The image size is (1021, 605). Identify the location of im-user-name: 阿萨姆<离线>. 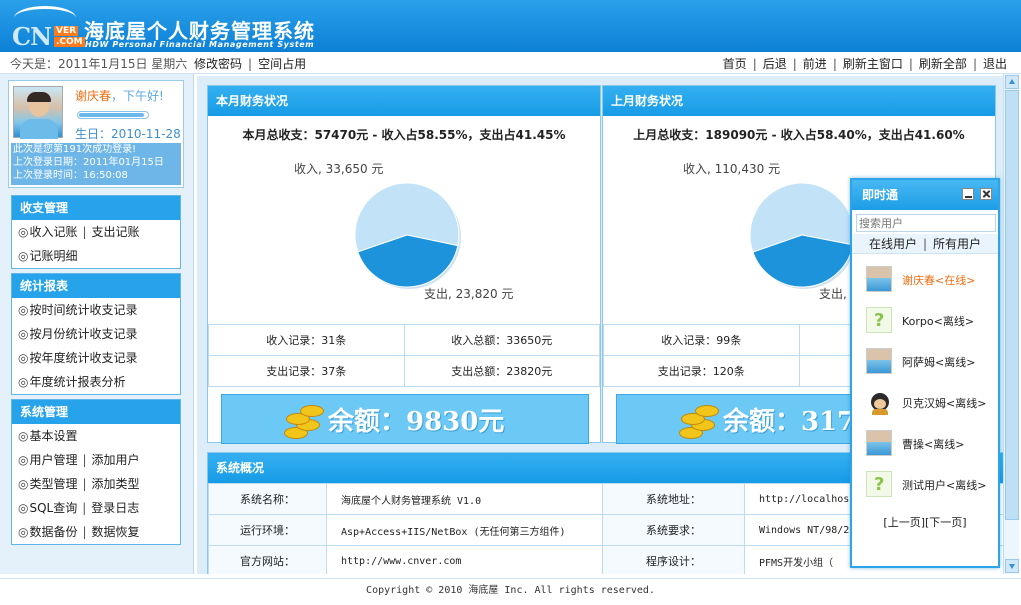
(939, 362).